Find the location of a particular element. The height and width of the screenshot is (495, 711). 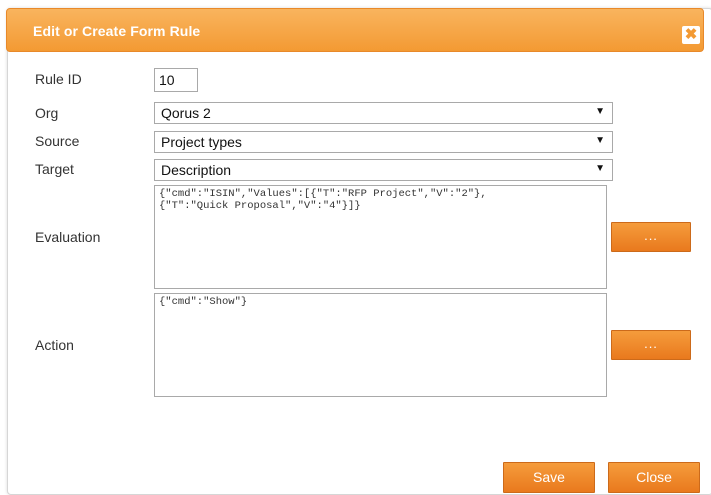

rule-id-label: Rule ID is located at coordinates (58, 79).